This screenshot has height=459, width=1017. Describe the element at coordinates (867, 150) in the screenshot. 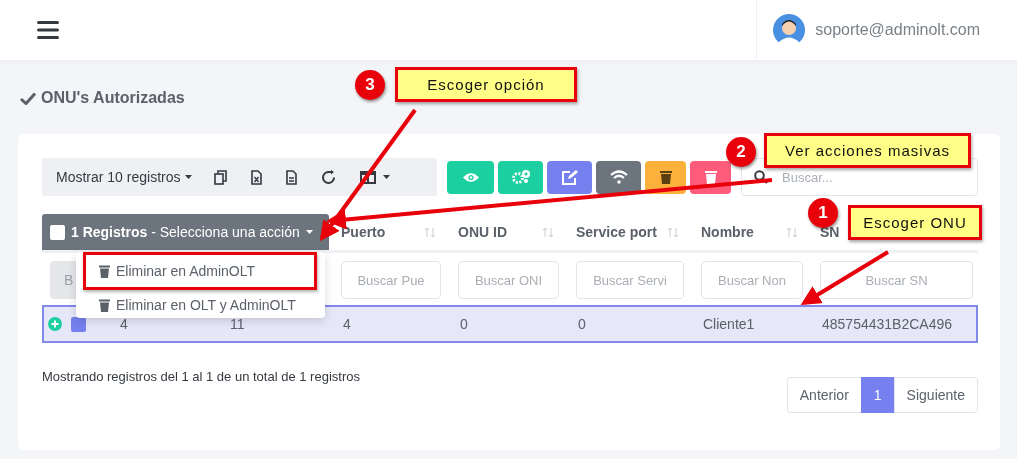

I see `callout-tooltip: Ver acciones masivas` at that location.